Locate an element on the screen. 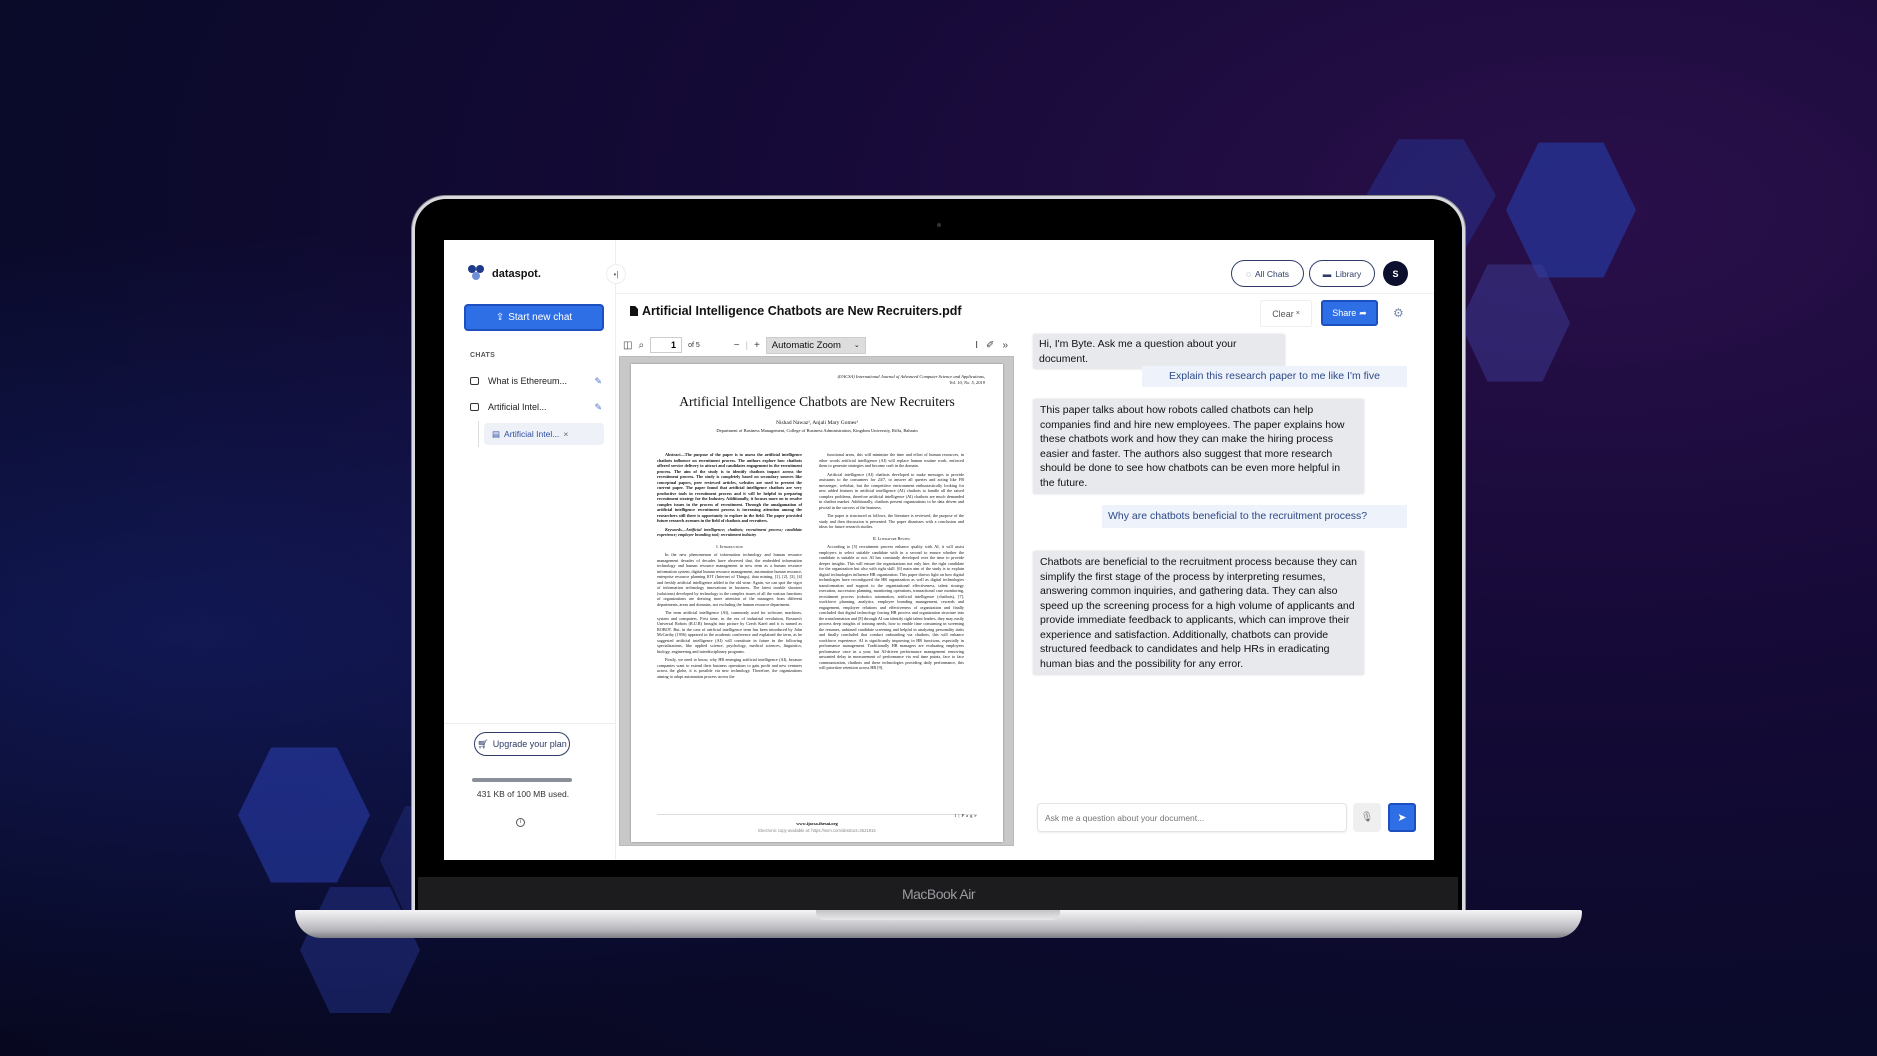 The width and height of the screenshot is (1877, 1056). collapse-sidebar-icon: •| is located at coordinates (616, 274).